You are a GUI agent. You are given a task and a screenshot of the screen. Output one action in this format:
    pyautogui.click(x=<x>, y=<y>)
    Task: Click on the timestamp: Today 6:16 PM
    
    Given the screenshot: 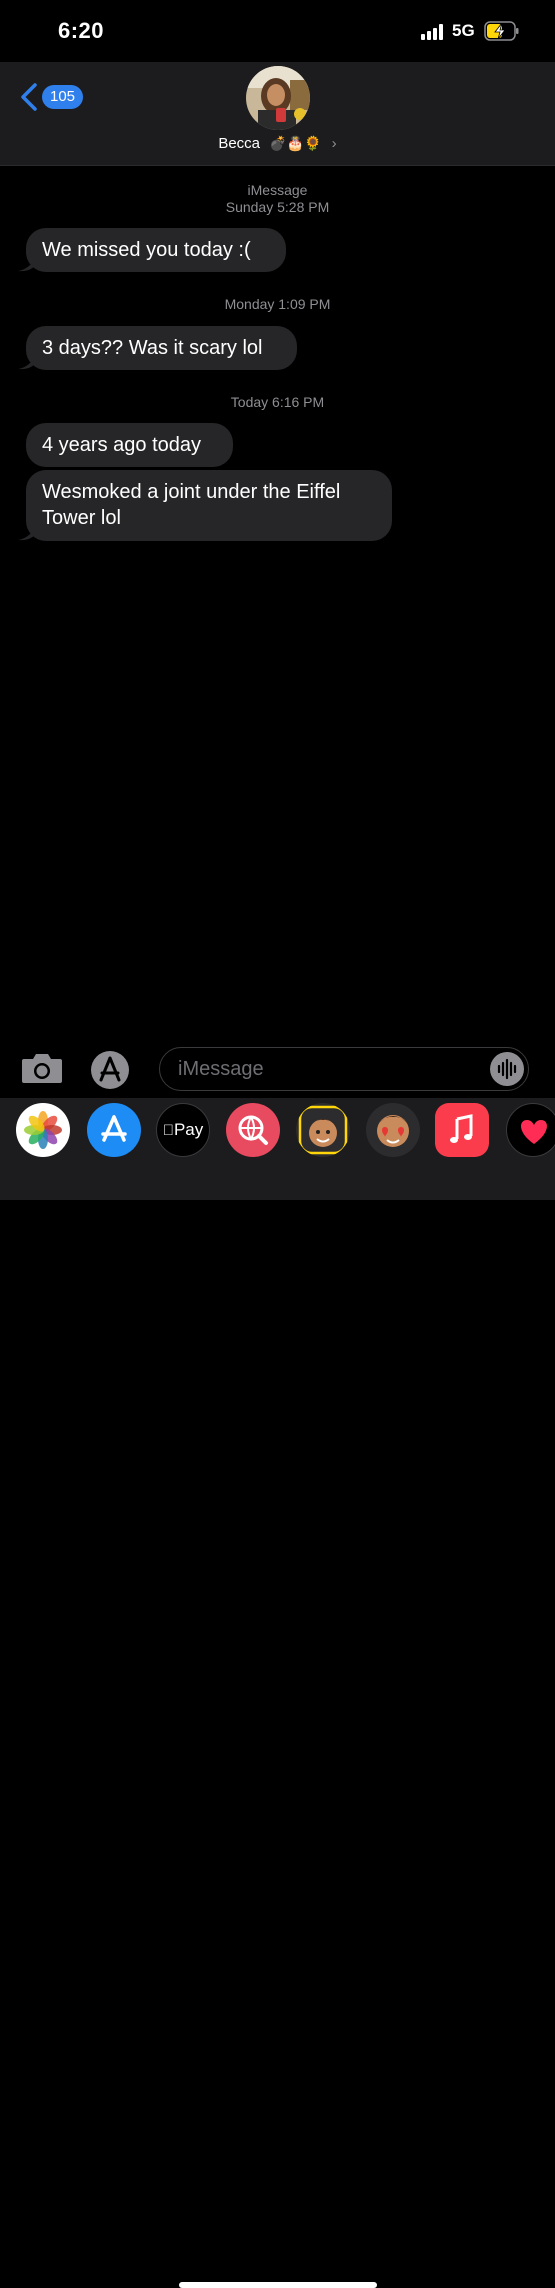 What is the action you would take?
    pyautogui.click(x=277, y=402)
    